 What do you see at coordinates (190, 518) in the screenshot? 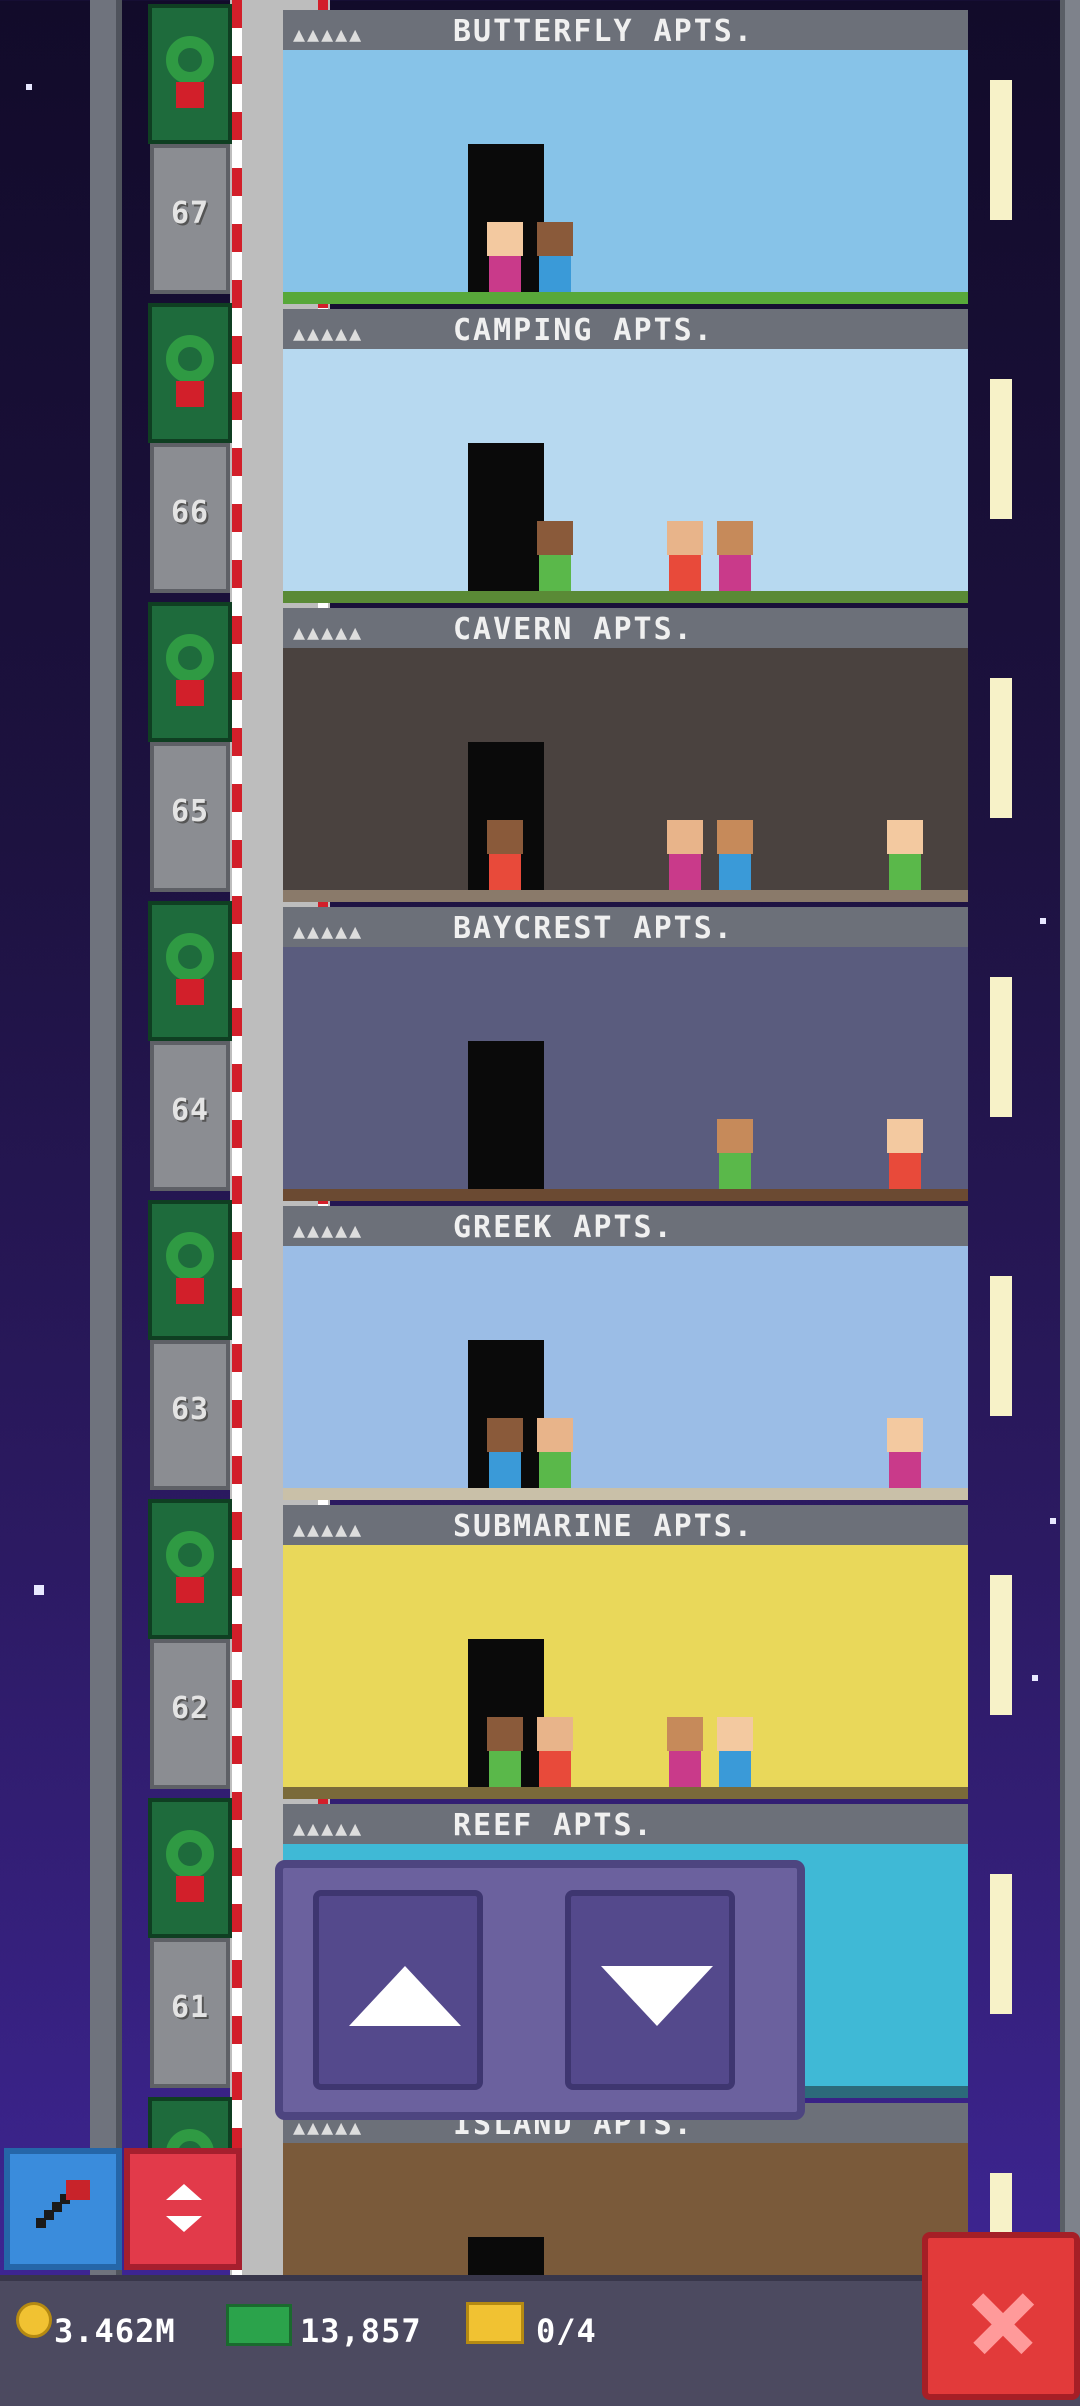
I see `elevator-floor-cell: 66` at bounding box center [190, 518].